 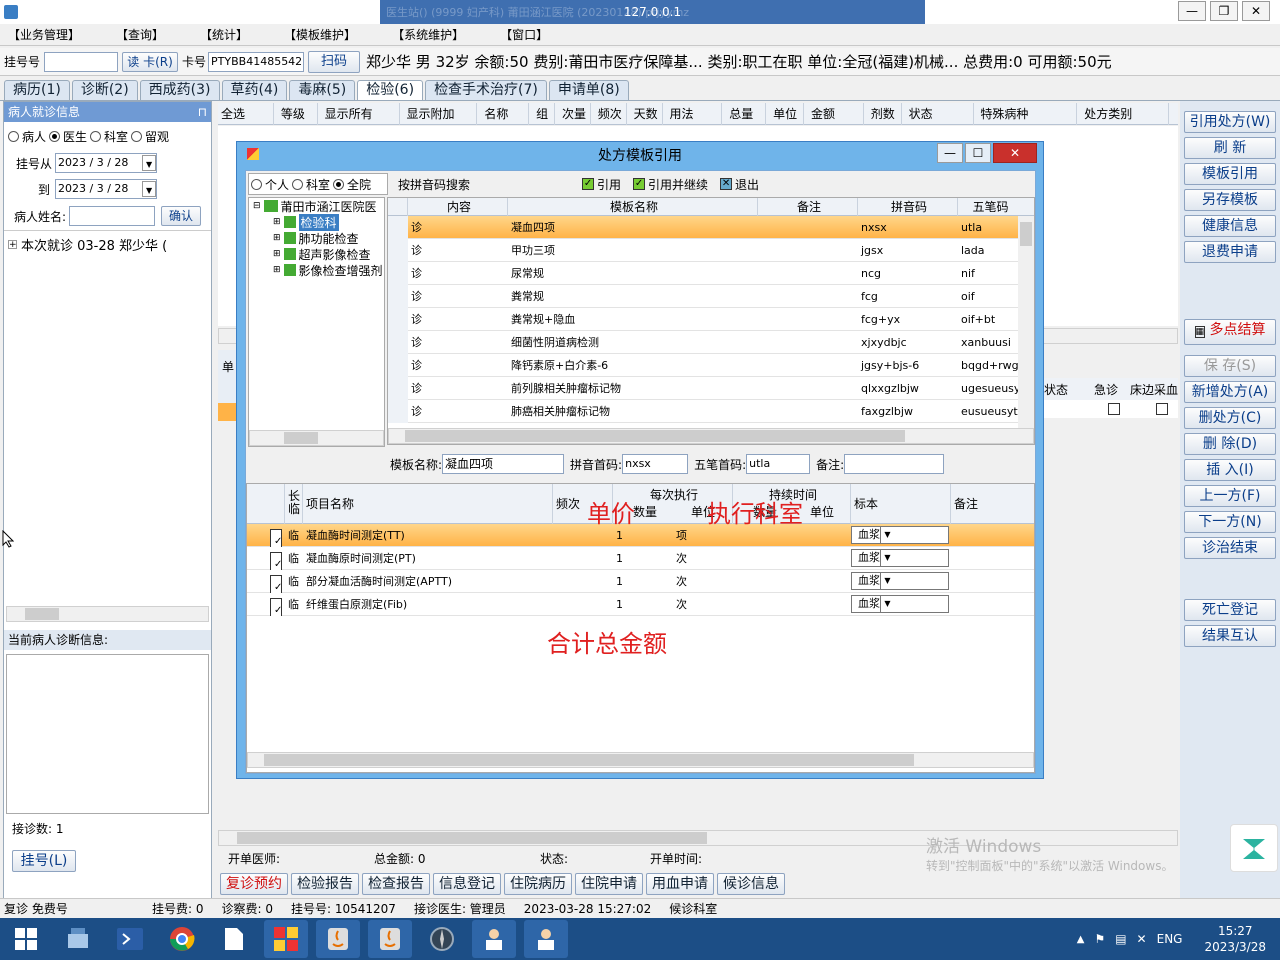 What do you see at coordinates (107, 614) in the screenshot?
I see `visit-list-scrollbar` at bounding box center [107, 614].